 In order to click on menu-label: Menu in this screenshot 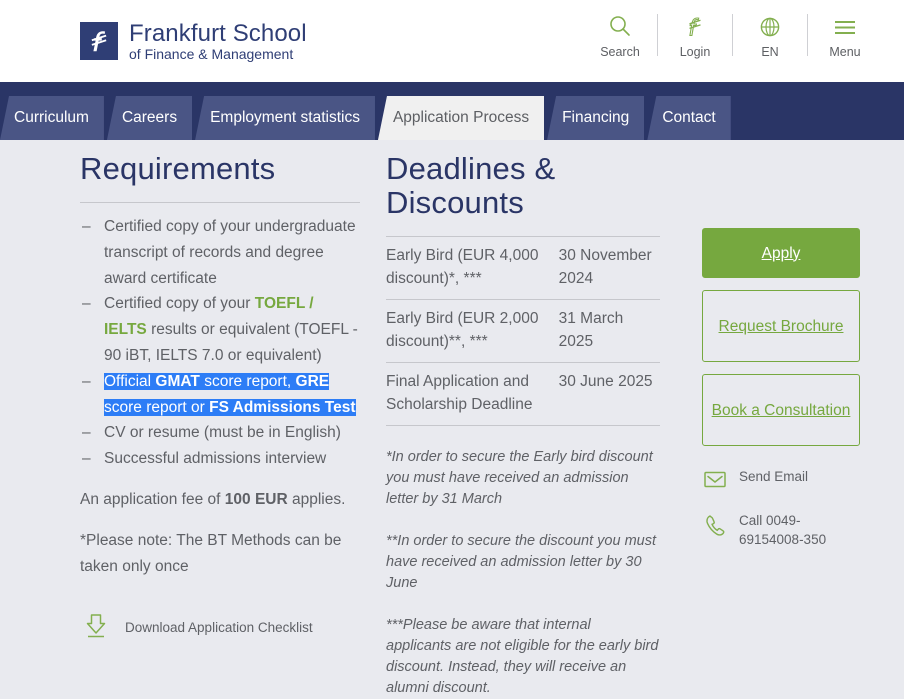, I will do `click(845, 52)`.